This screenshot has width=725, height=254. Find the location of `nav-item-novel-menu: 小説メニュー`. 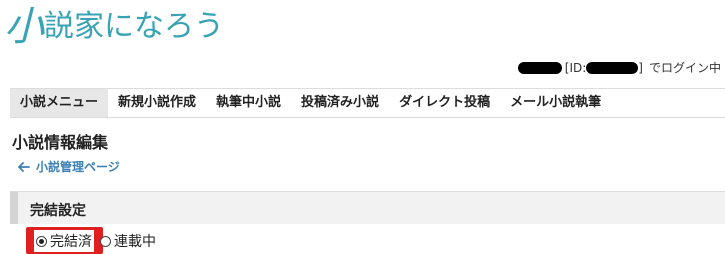

nav-item-novel-menu: 小説メニュー is located at coordinates (59, 103).